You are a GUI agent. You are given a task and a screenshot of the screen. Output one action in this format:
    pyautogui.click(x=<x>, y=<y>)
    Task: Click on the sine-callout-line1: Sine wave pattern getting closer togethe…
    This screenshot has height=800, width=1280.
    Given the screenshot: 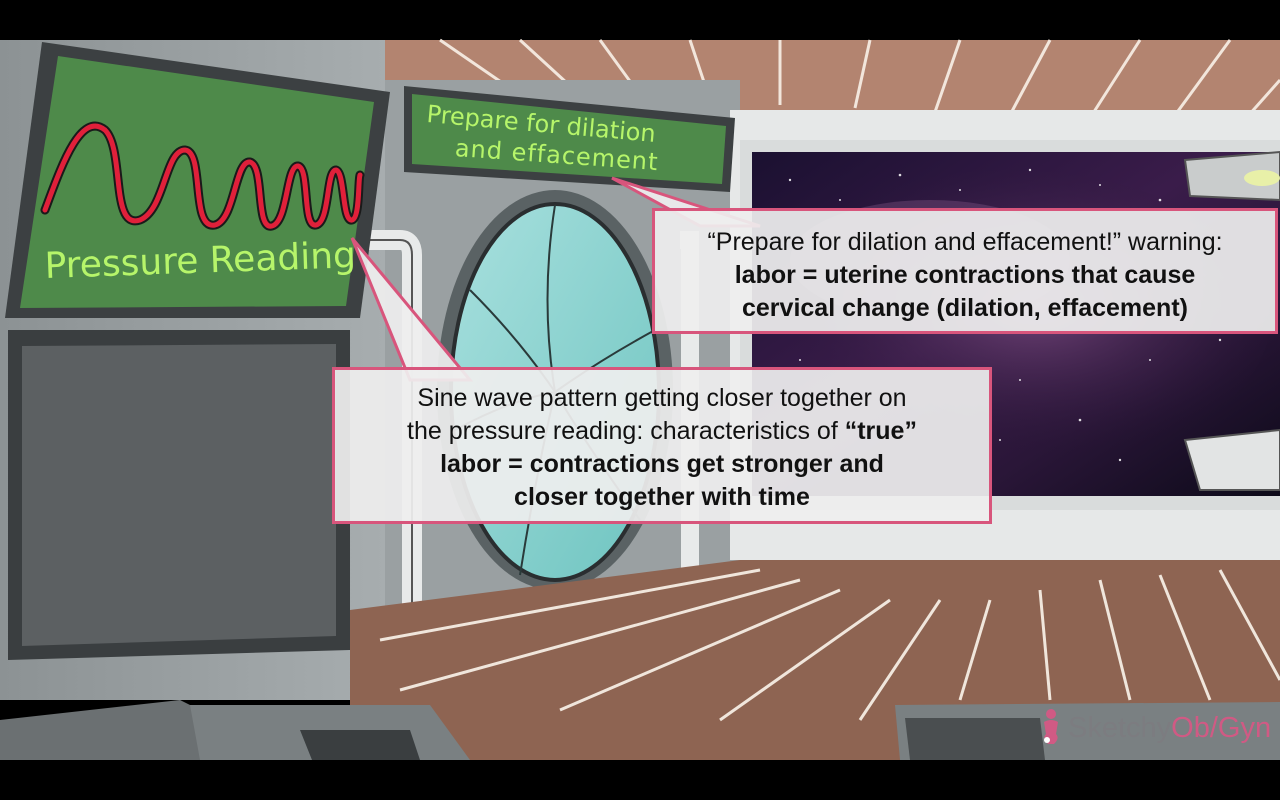 What is the action you would take?
    pyautogui.click(x=662, y=398)
    